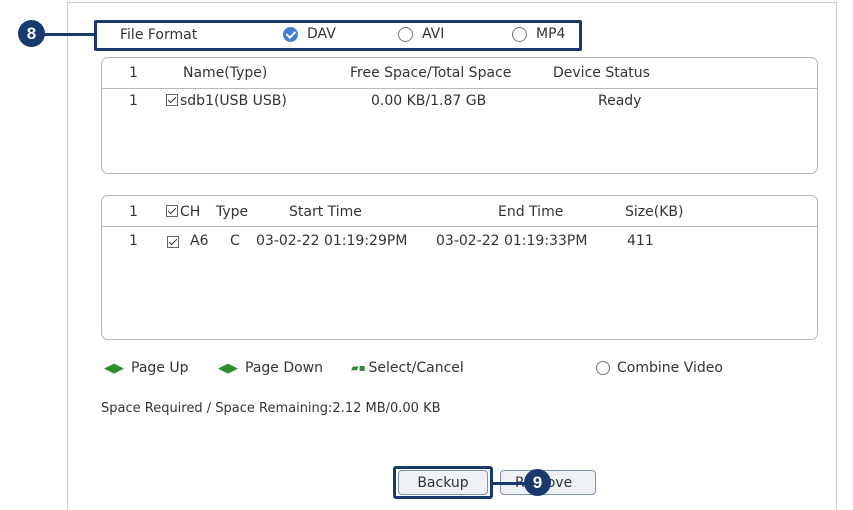 The image size is (853, 510). I want to click on combine-video-label: Combine Video, so click(670, 368).